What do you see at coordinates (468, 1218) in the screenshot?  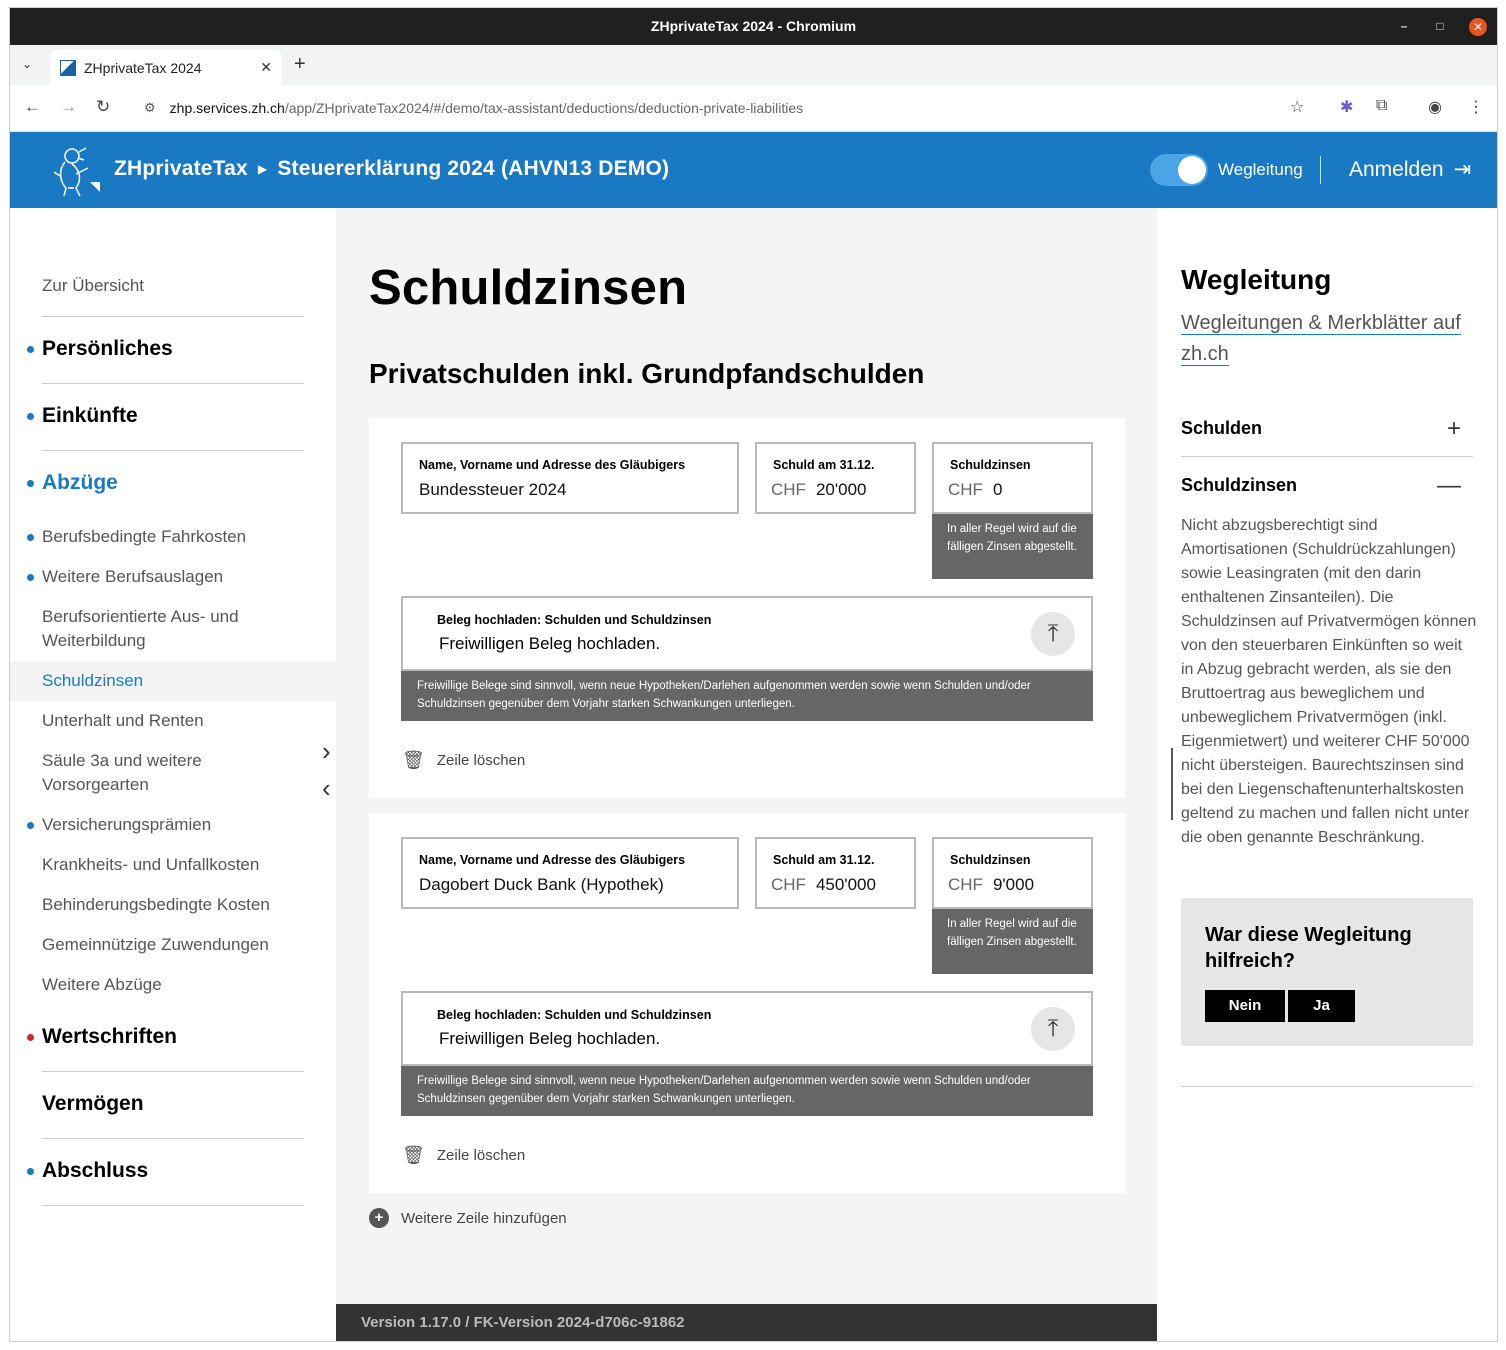 I see `add-row-button: + Weitere Zeile hinzufügen` at bounding box center [468, 1218].